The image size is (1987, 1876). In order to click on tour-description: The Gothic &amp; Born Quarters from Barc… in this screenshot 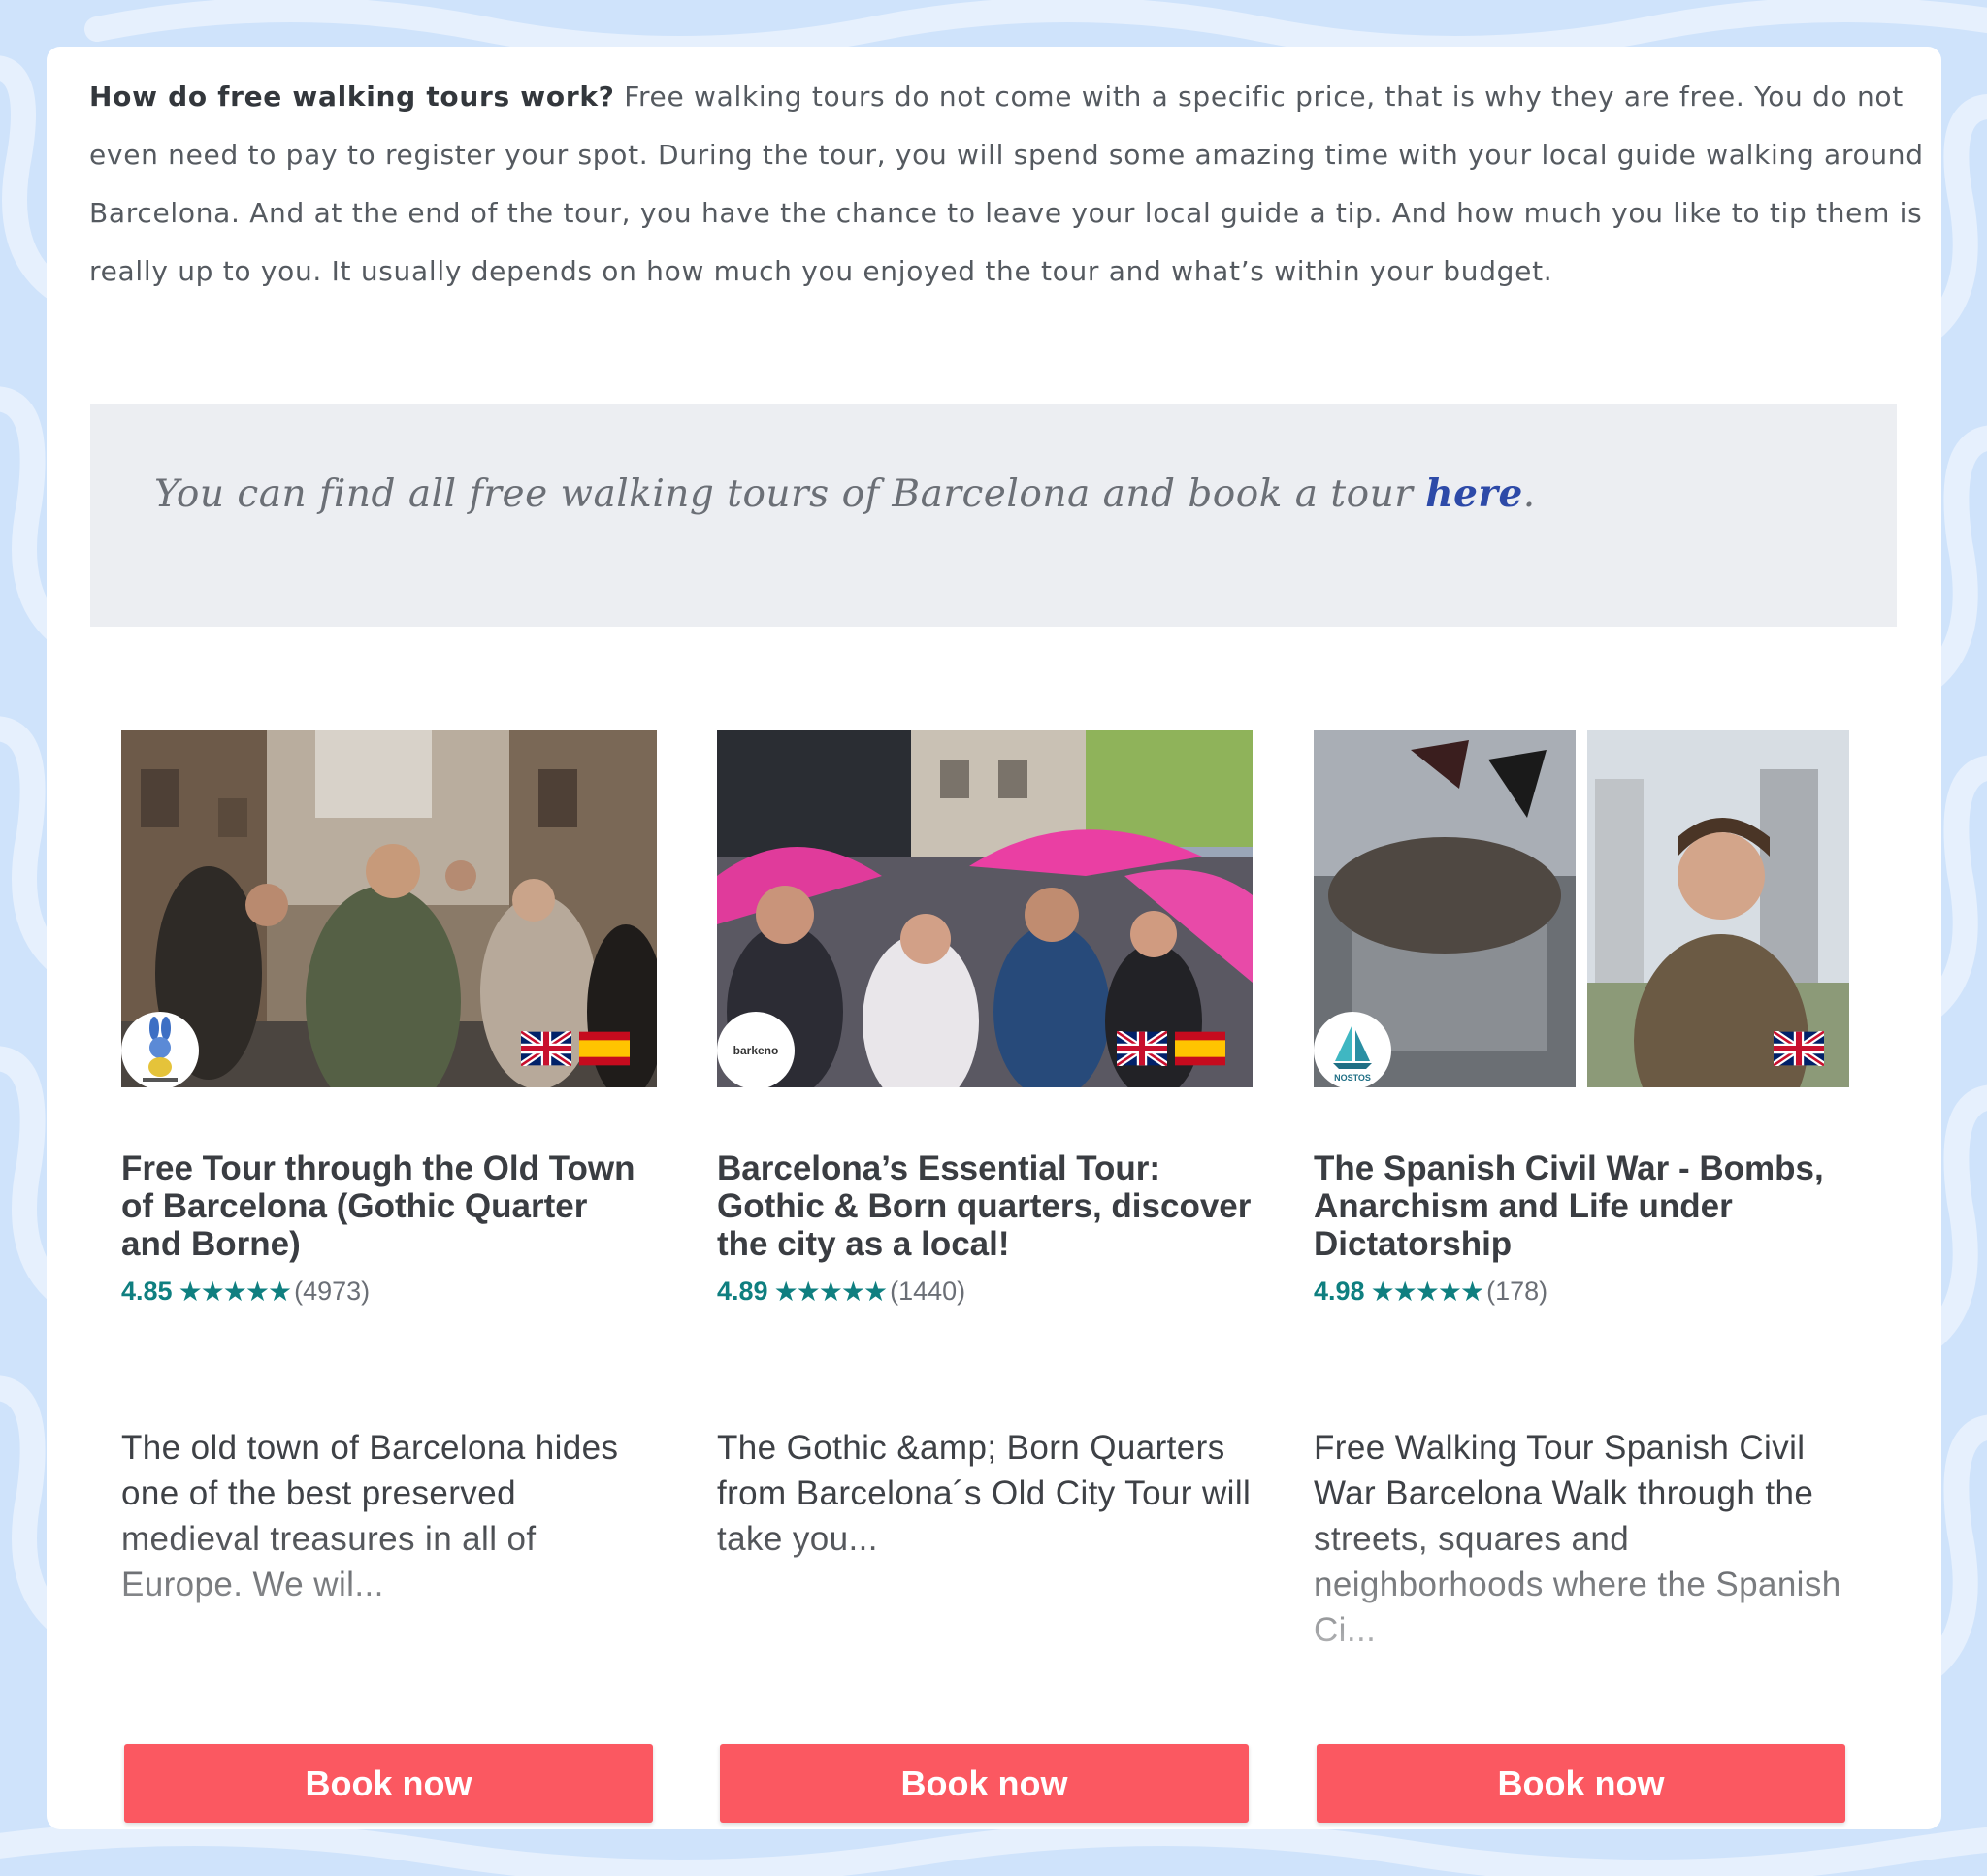, I will do `click(984, 1493)`.